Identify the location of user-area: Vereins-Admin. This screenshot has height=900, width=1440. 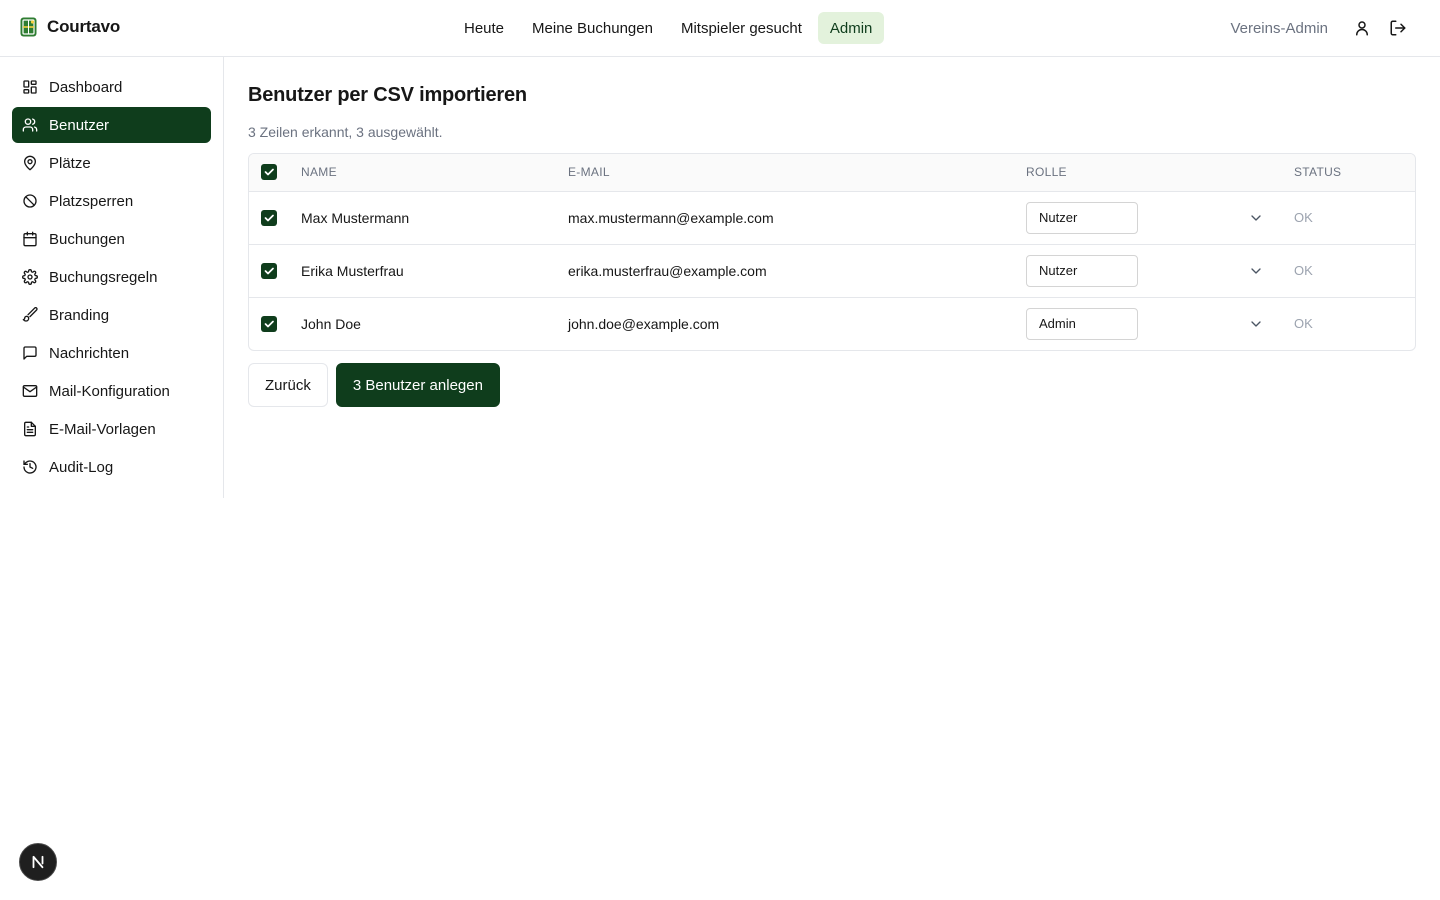
(1322, 28).